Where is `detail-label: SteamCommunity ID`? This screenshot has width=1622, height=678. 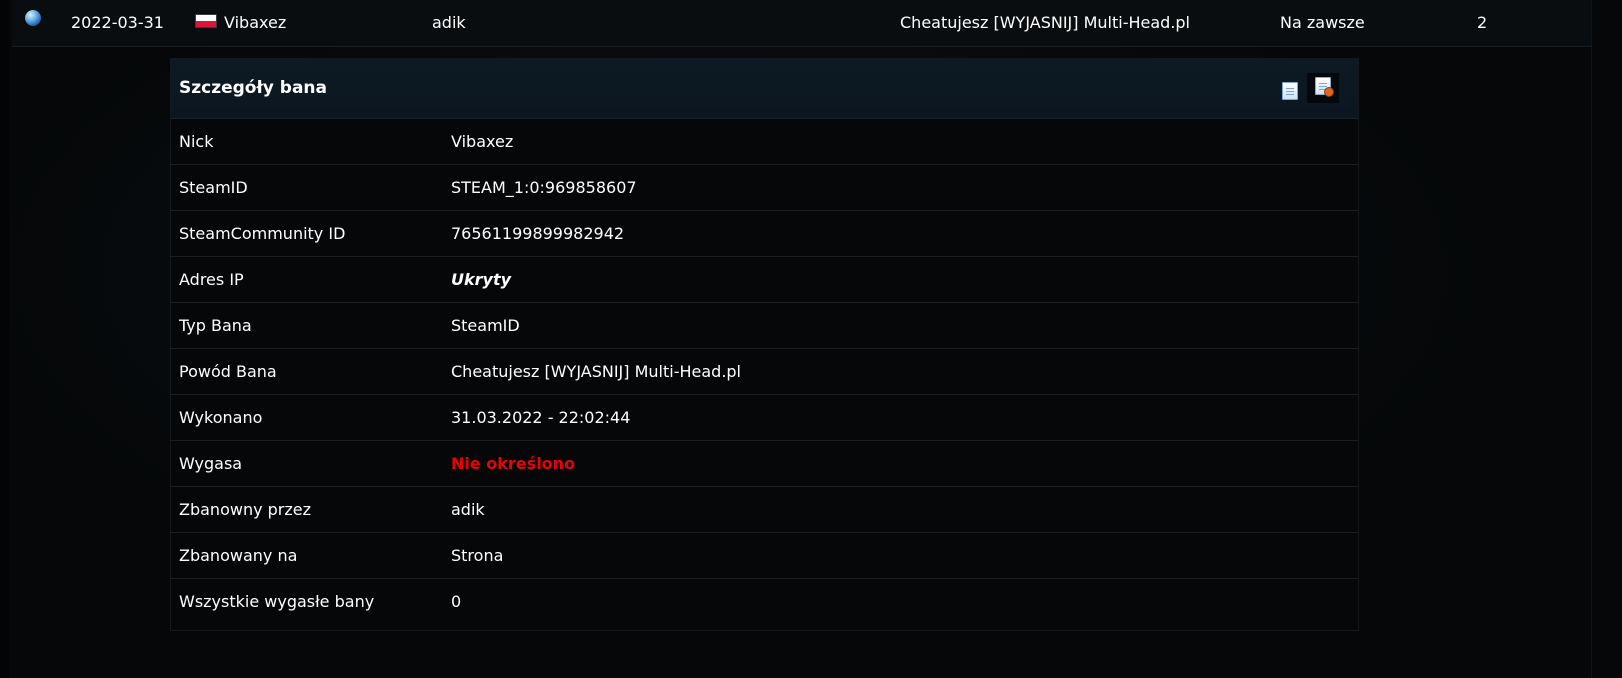 detail-label: SteamCommunity ID is located at coordinates (262, 233).